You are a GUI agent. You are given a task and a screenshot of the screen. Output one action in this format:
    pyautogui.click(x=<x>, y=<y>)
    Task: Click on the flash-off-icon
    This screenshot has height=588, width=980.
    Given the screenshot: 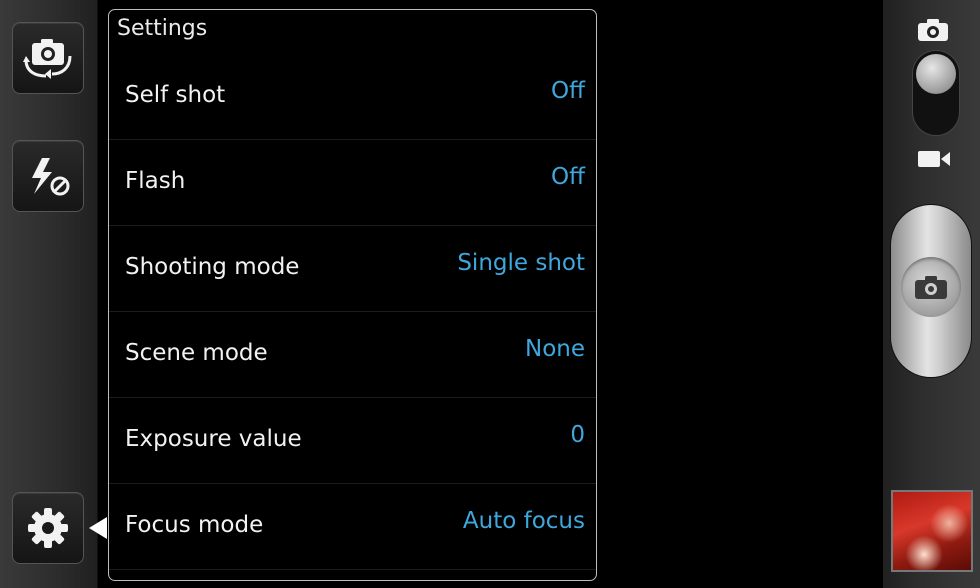 What is the action you would take?
    pyautogui.click(x=51, y=177)
    